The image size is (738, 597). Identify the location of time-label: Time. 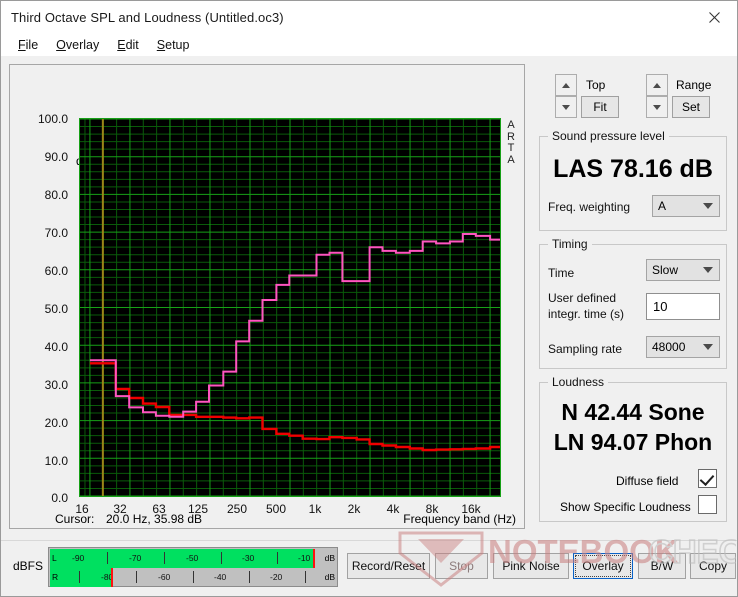
(561, 273).